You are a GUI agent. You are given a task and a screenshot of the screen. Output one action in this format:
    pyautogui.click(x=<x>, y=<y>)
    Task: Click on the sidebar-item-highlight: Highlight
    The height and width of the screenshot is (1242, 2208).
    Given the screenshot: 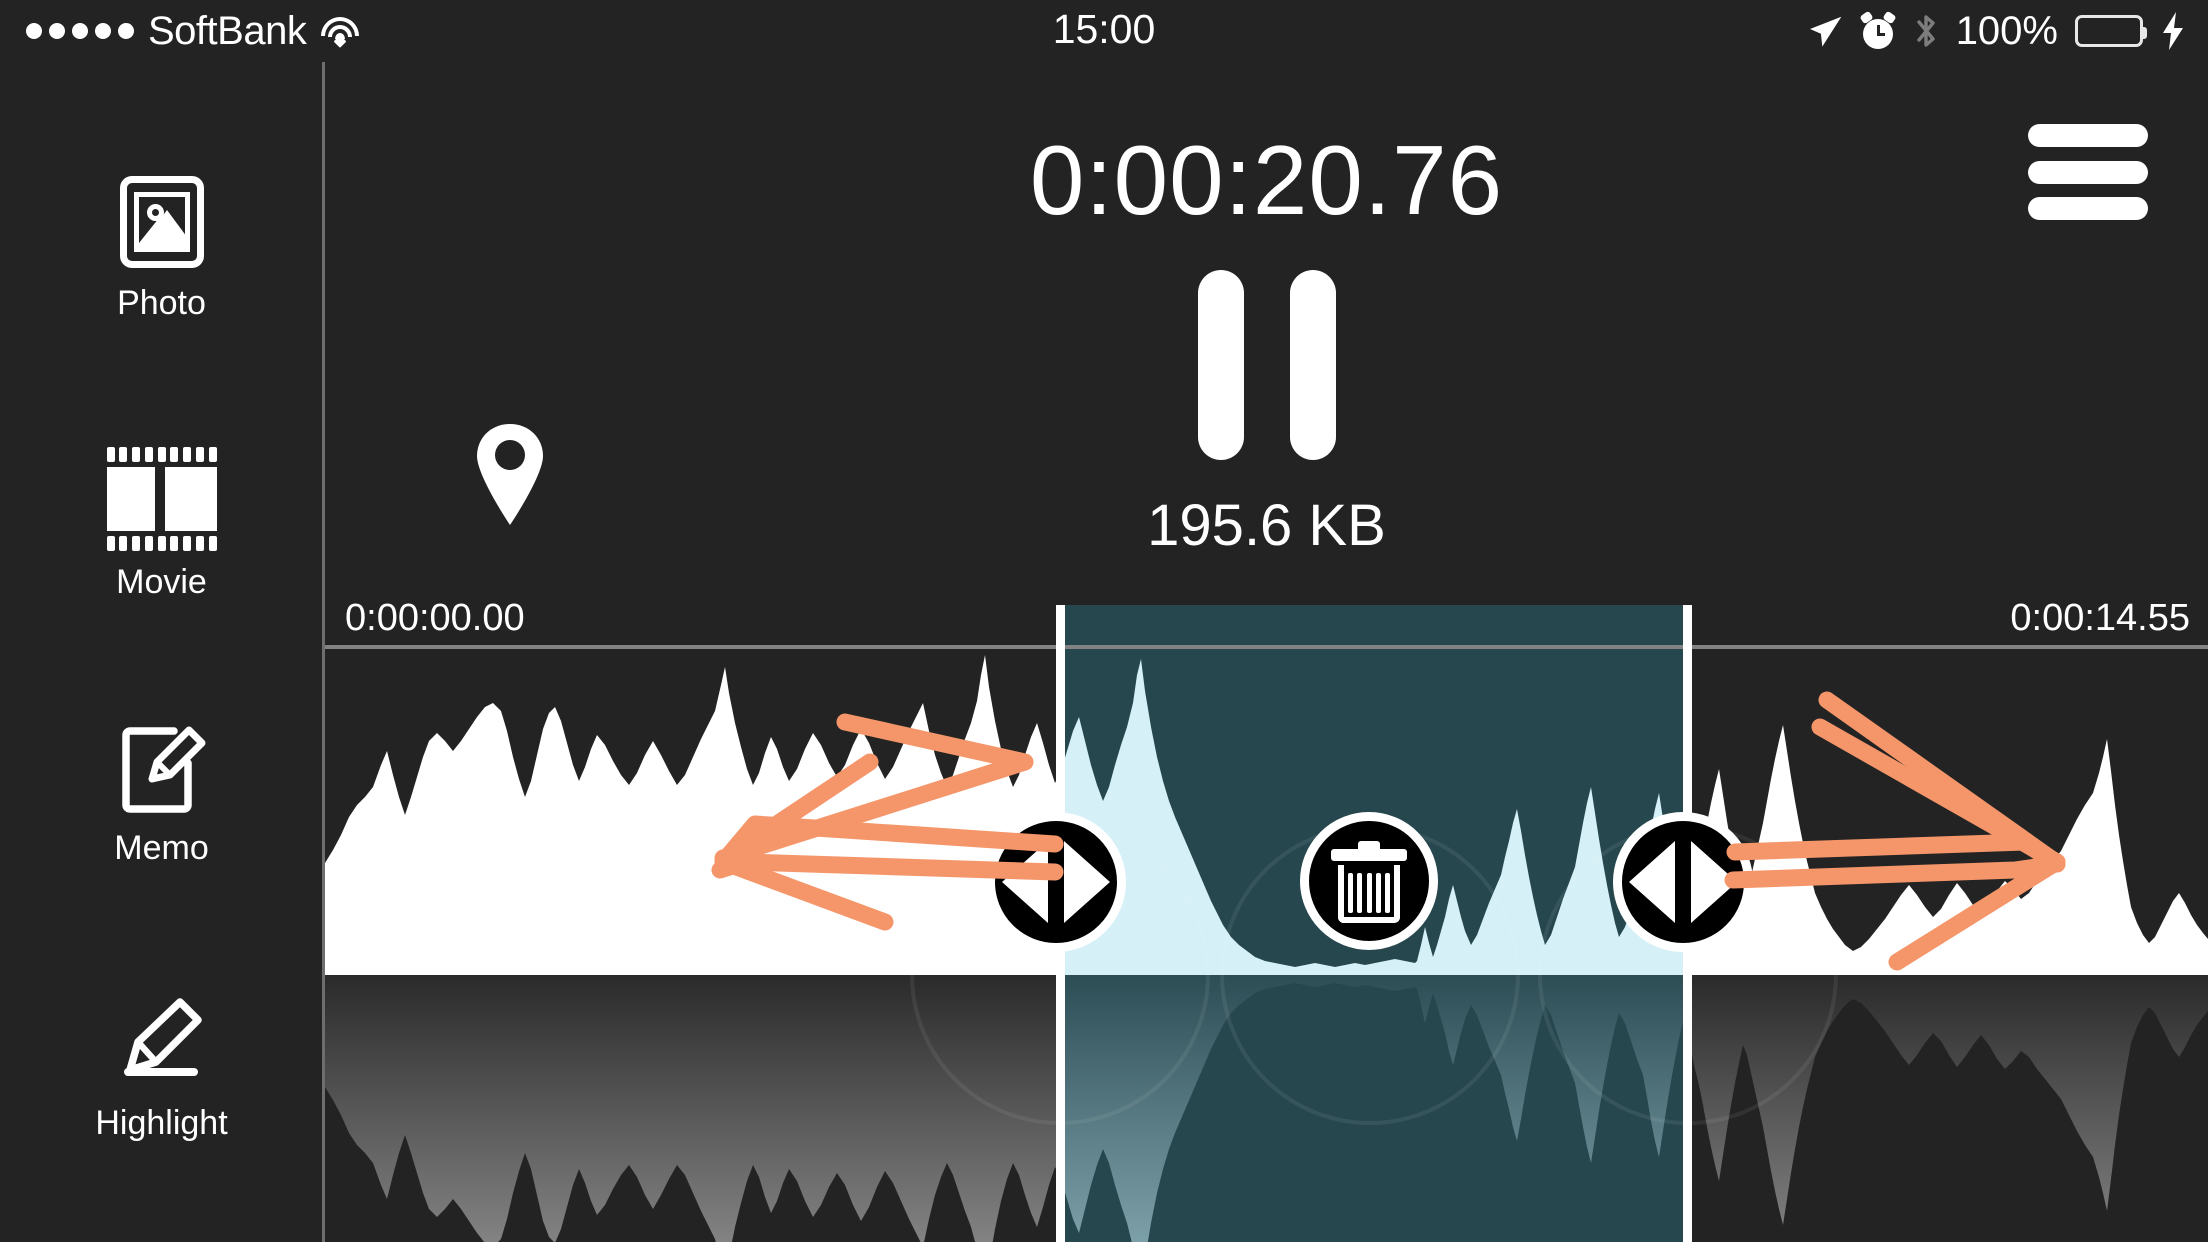 What is the action you would take?
    pyautogui.click(x=161, y=1067)
    